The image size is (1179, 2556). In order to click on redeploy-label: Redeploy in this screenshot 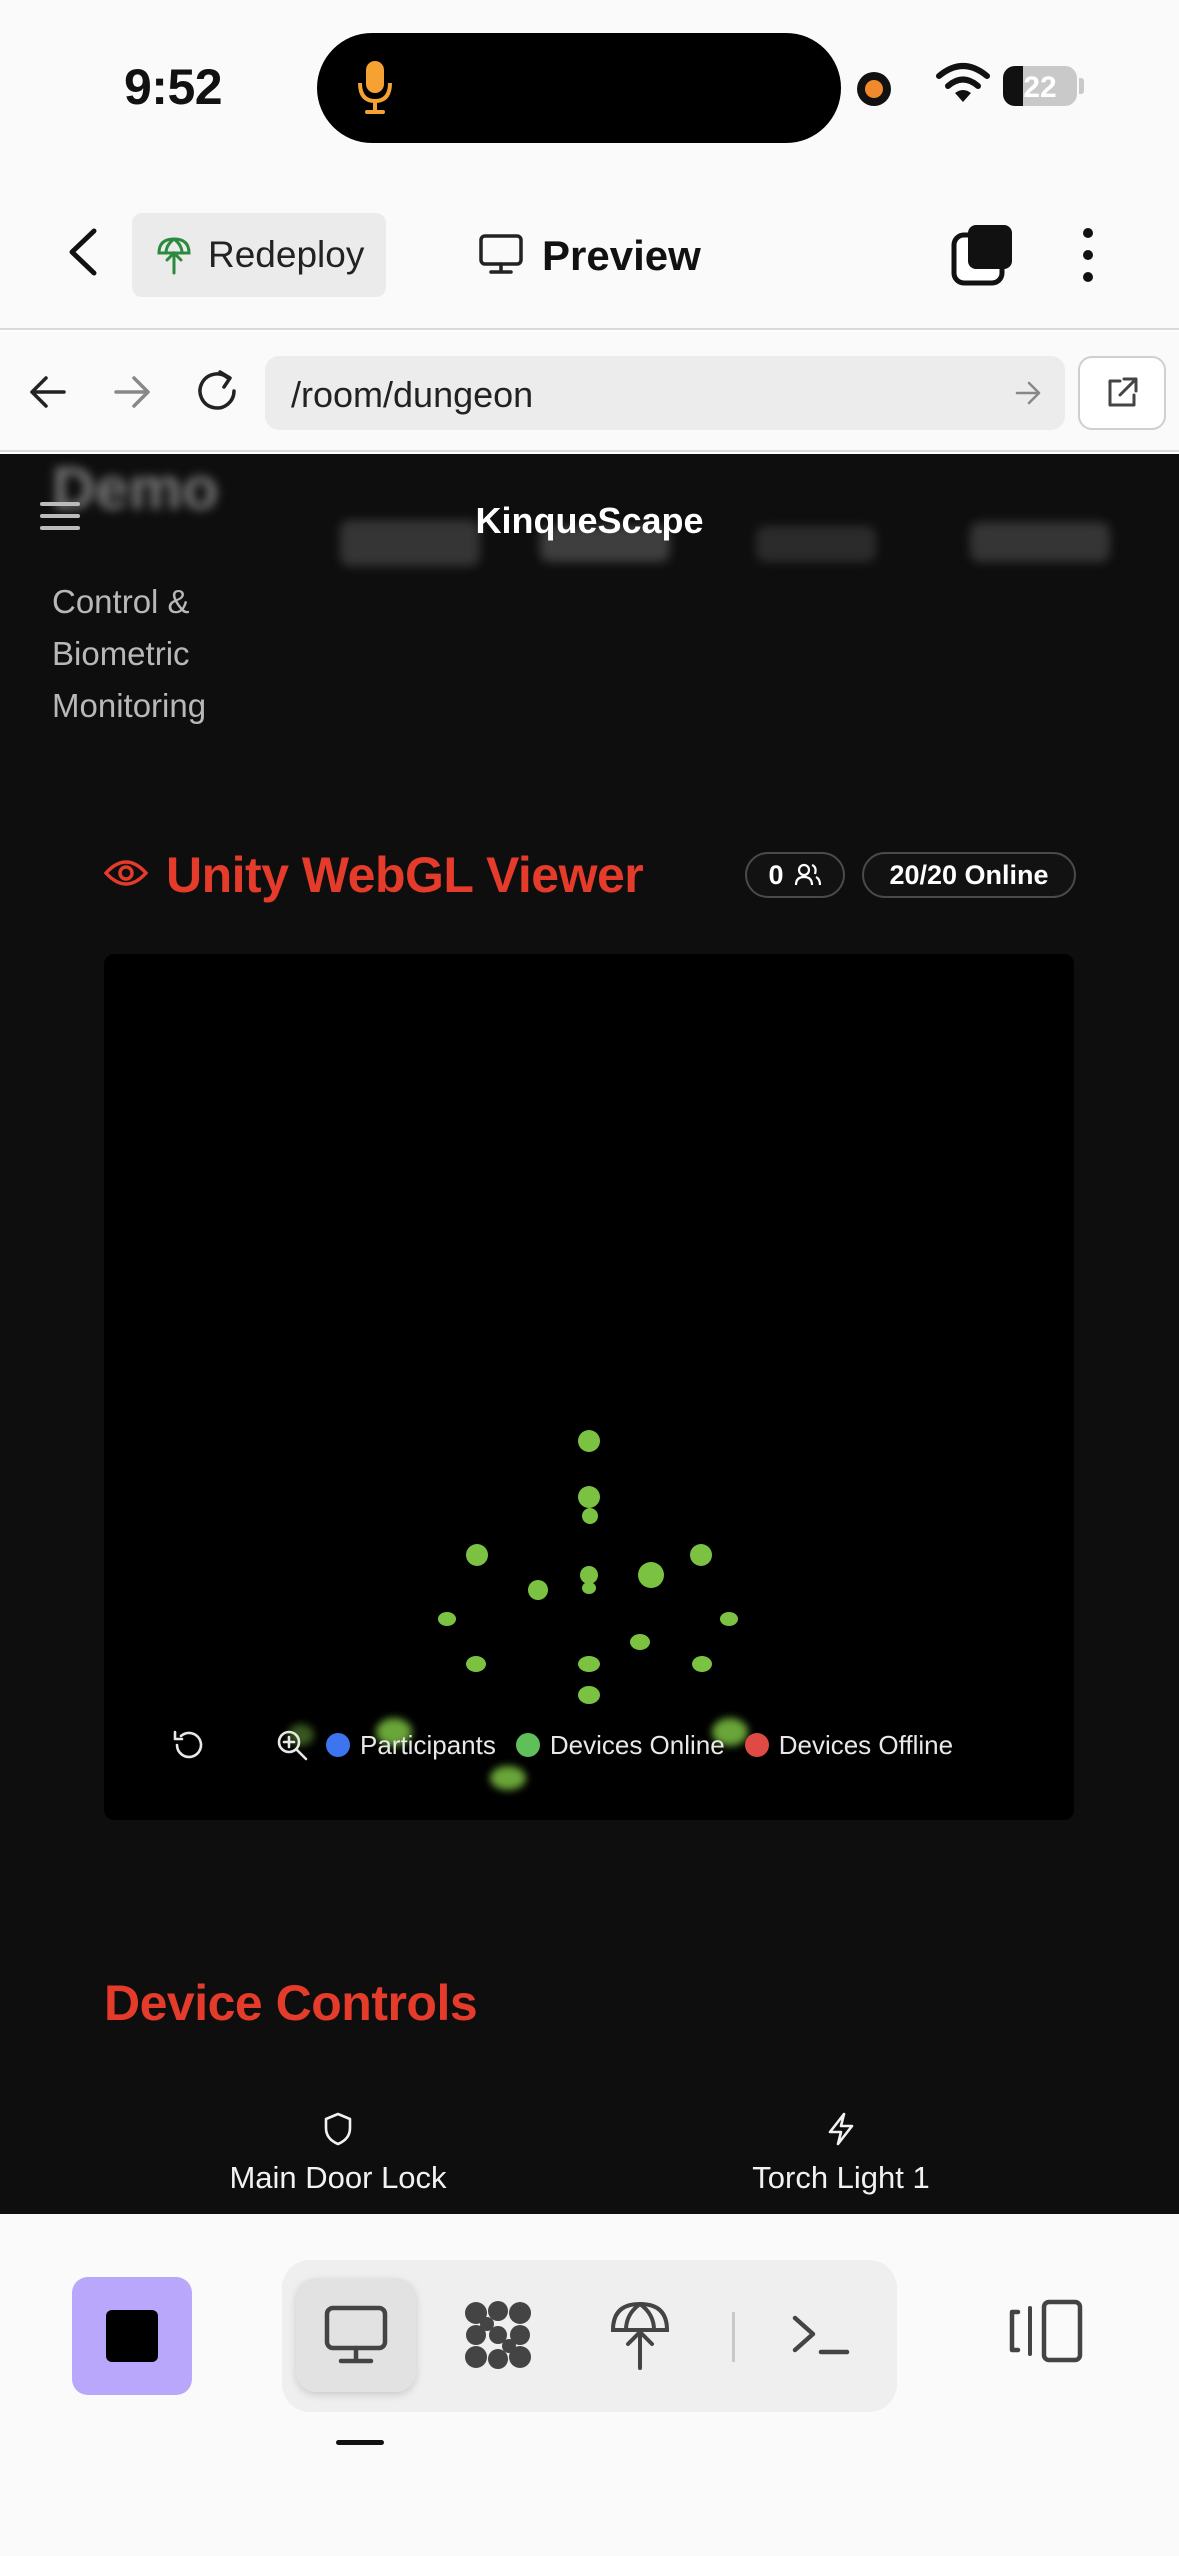, I will do `click(286, 254)`.